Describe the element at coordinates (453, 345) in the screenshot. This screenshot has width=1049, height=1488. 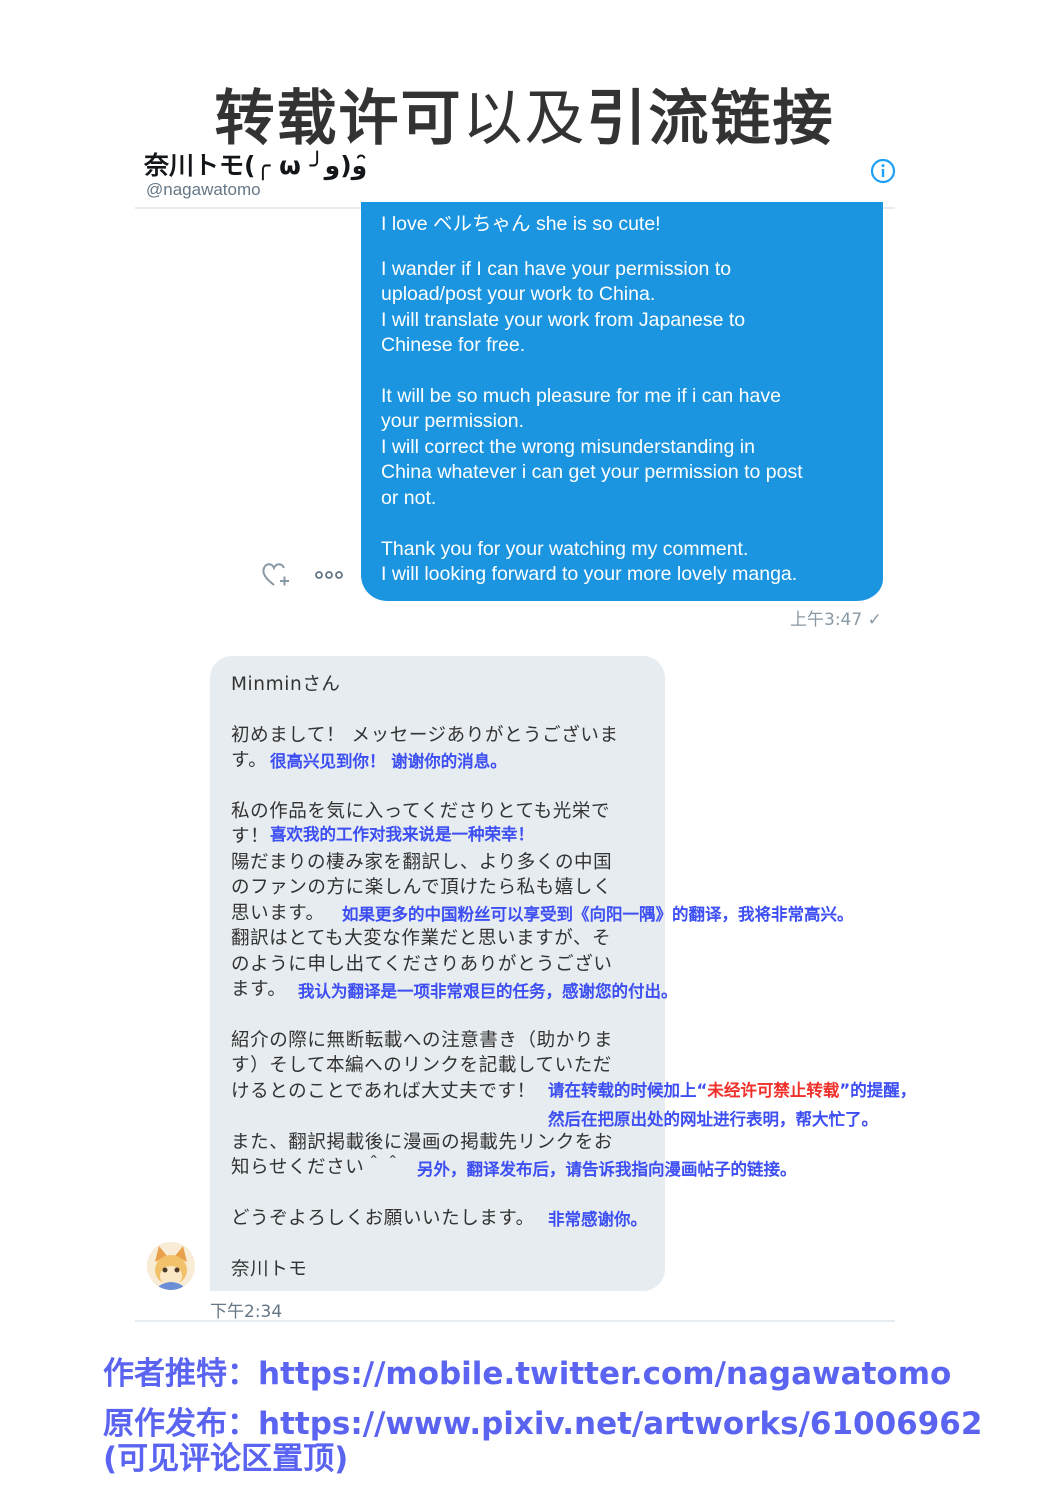
I see `sent-line-5: Chinese for free.` at that location.